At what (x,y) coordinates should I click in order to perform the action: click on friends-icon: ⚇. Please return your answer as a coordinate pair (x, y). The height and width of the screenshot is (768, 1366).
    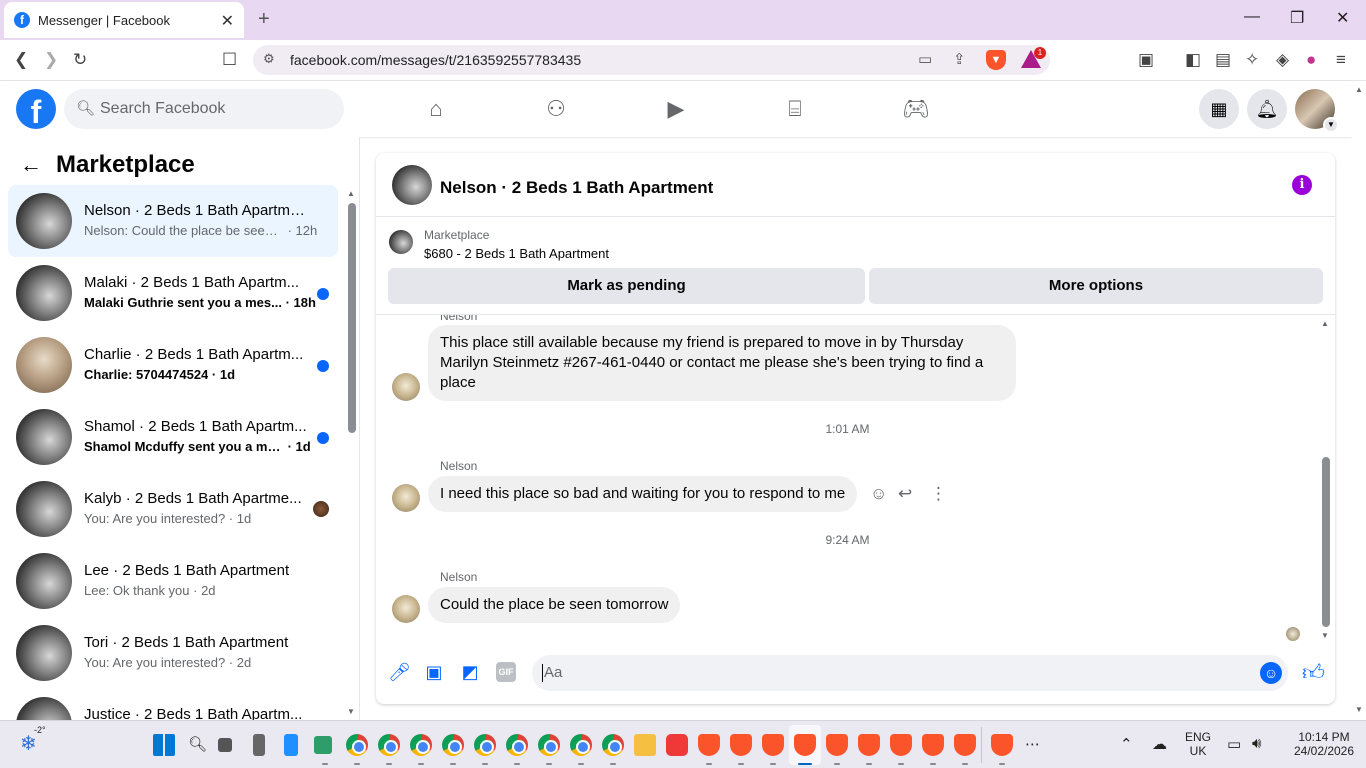
    Looking at the image, I should click on (556, 109).